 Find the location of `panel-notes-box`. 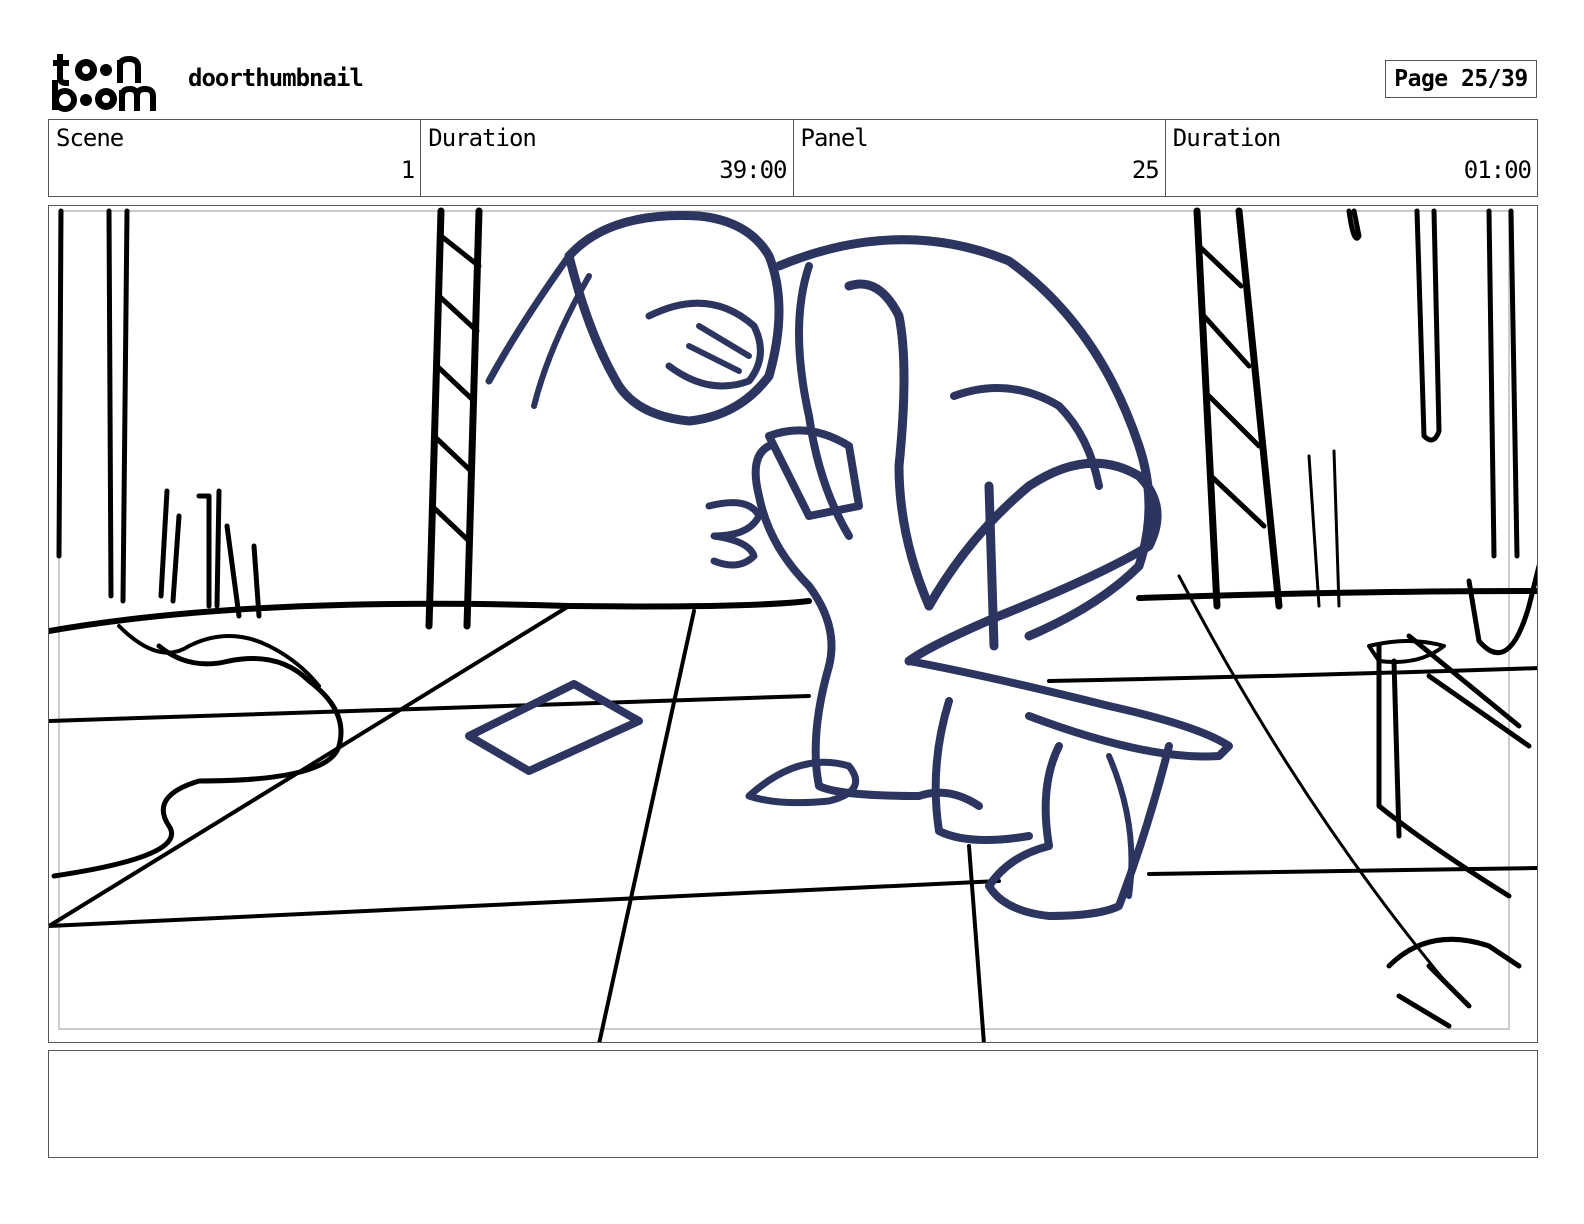

panel-notes-box is located at coordinates (793, 1104).